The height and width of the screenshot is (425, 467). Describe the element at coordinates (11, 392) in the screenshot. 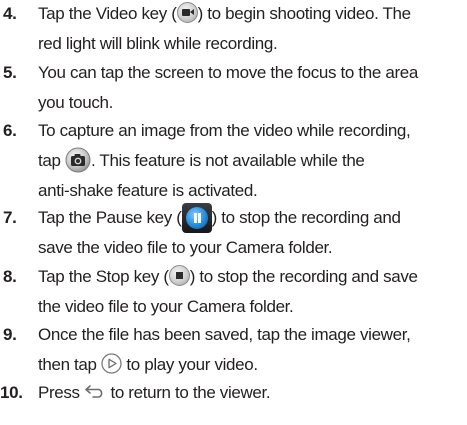

I see `step-number: 10.` at that location.